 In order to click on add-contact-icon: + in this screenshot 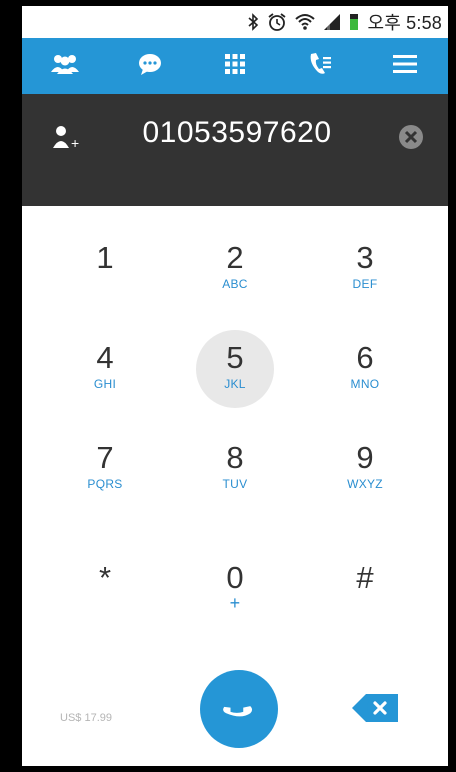, I will do `click(66, 138)`.